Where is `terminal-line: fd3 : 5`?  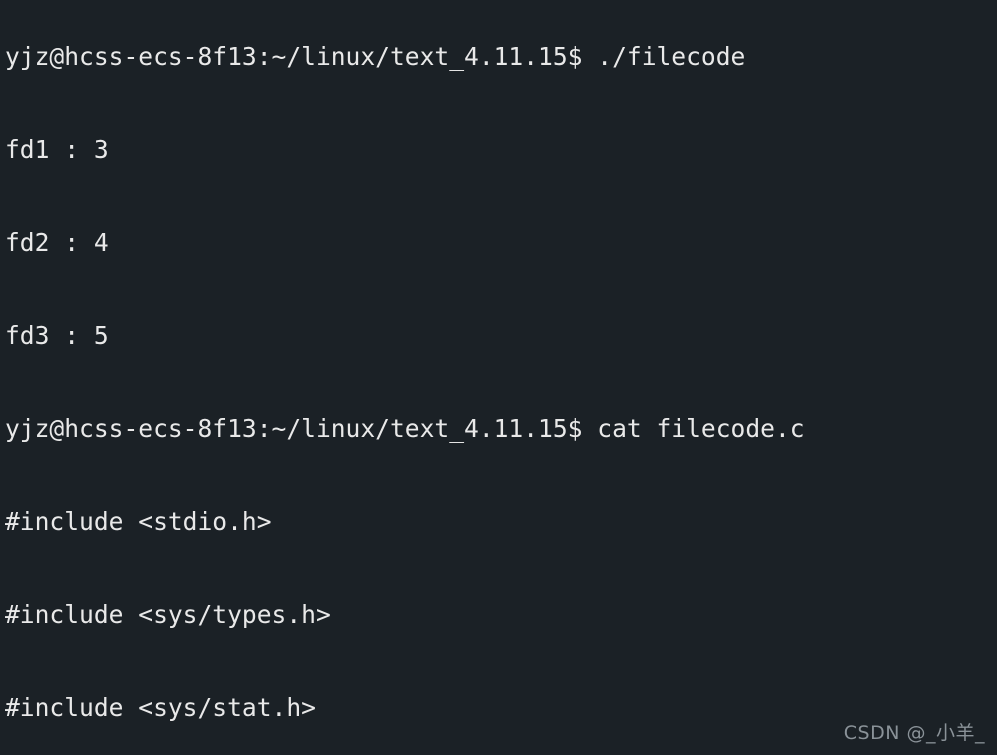
terminal-line: fd3 : 5 is located at coordinates (57, 335).